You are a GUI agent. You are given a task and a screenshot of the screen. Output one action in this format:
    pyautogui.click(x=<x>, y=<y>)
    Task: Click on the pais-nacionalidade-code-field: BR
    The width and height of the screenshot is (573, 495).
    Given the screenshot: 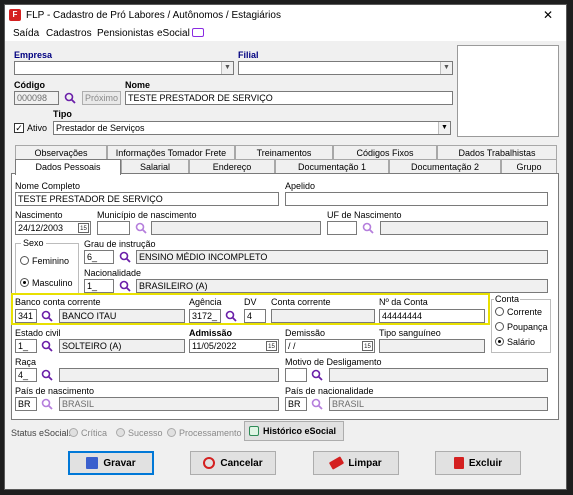 What is the action you would take?
    pyautogui.click(x=296, y=404)
    